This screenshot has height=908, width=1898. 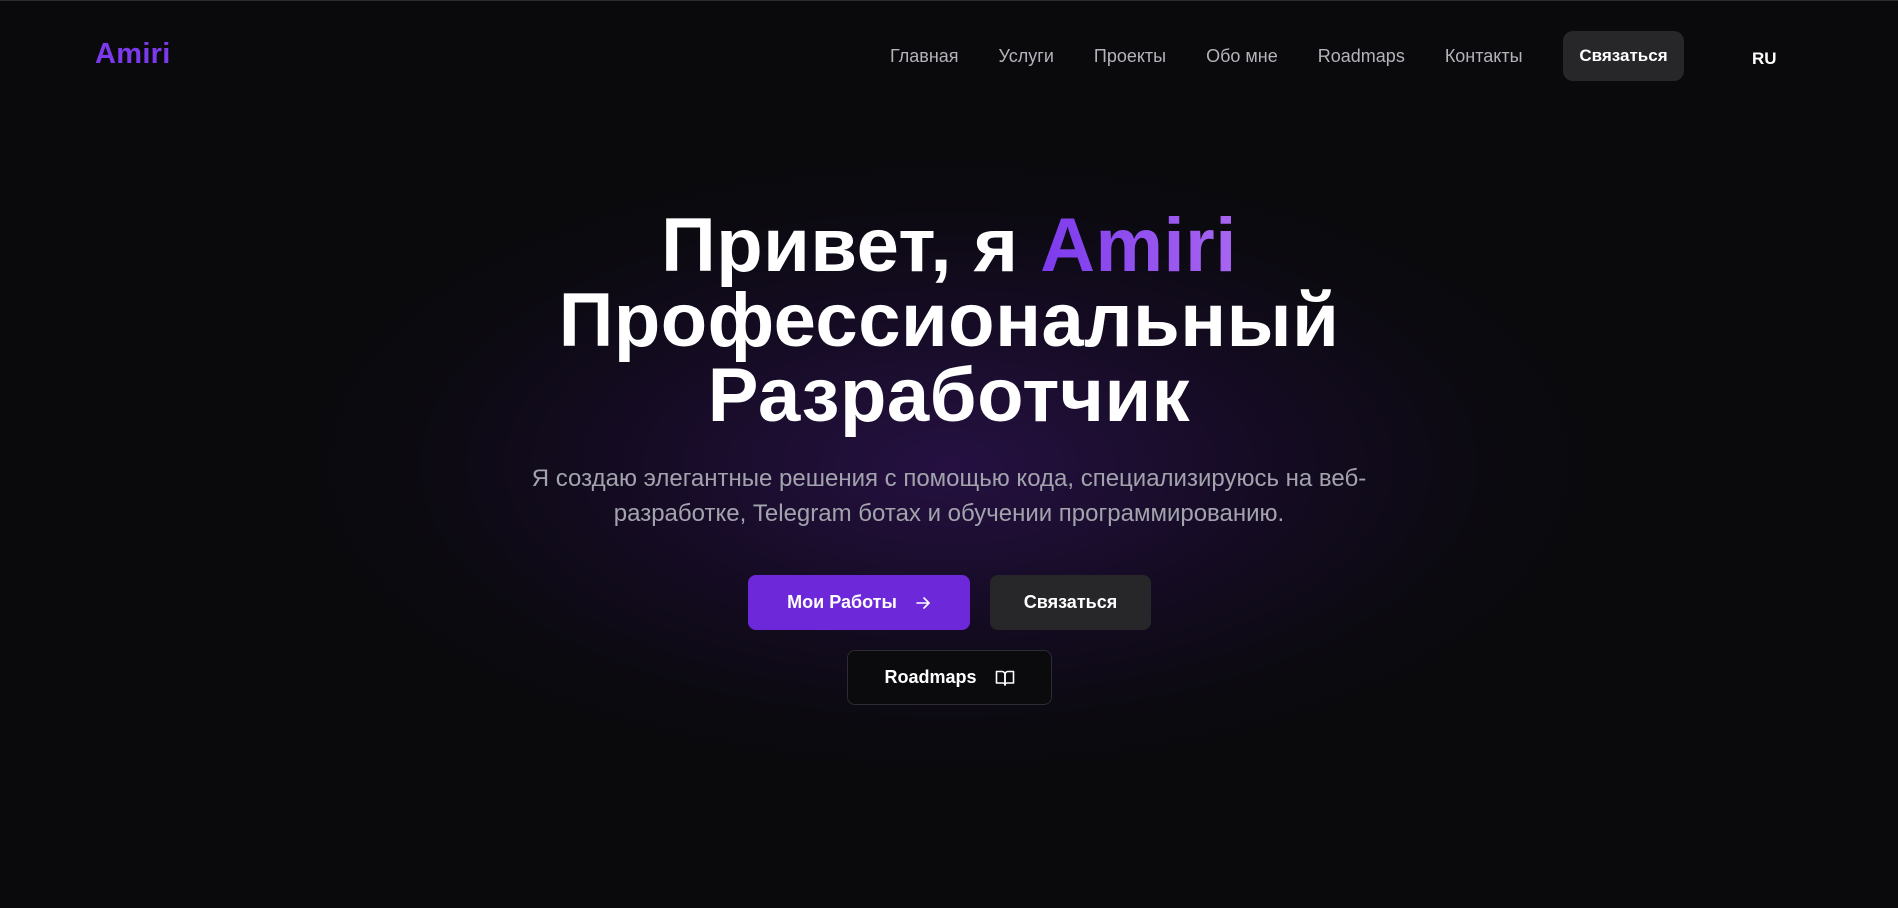 What do you see at coordinates (1070, 602) in the screenshot?
I see `contact-button: Связаться` at bounding box center [1070, 602].